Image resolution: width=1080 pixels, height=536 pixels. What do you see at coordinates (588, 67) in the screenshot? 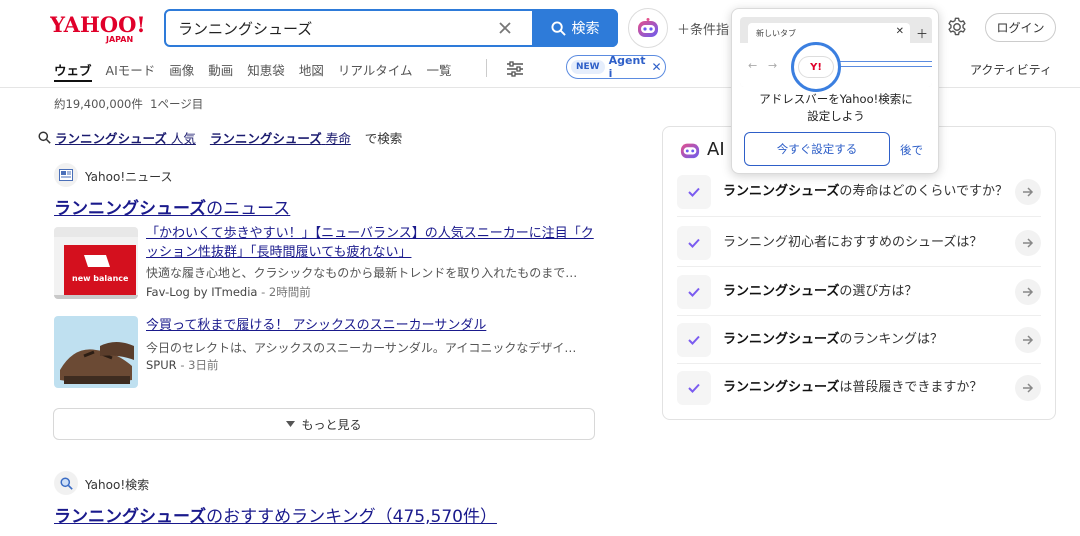
I see `new-tag: NEW` at bounding box center [588, 67].